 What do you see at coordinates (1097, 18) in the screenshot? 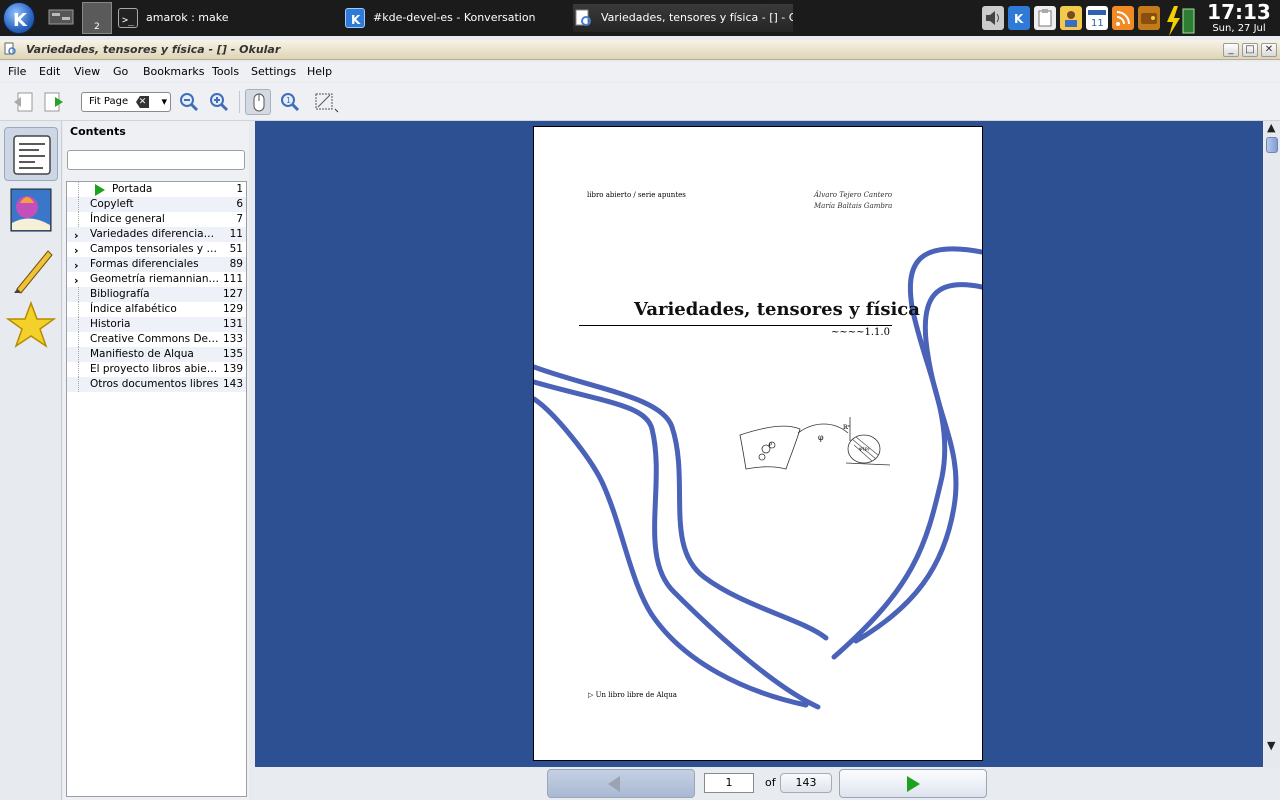
I see `calendar-icon: 11` at bounding box center [1097, 18].